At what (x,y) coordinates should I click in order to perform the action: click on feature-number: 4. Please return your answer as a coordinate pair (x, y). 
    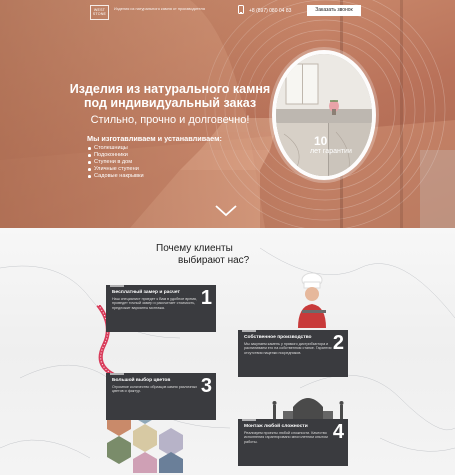
    Looking at the image, I should click on (338, 432).